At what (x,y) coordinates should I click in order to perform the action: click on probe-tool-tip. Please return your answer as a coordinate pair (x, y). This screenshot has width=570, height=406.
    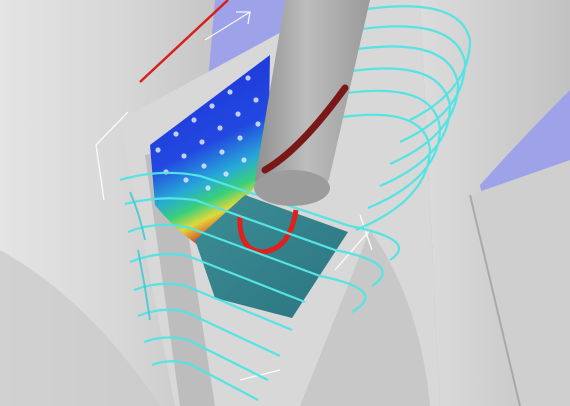
    Looking at the image, I should click on (292, 188).